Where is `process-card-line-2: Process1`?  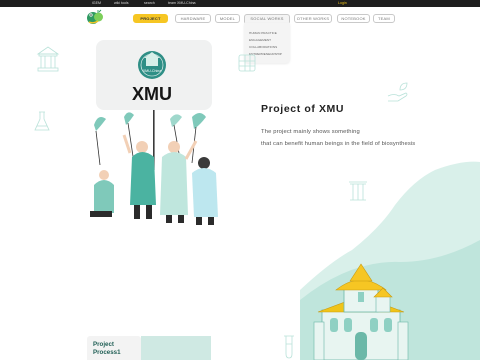 process-card-line-2: Process1 is located at coordinates (107, 352).